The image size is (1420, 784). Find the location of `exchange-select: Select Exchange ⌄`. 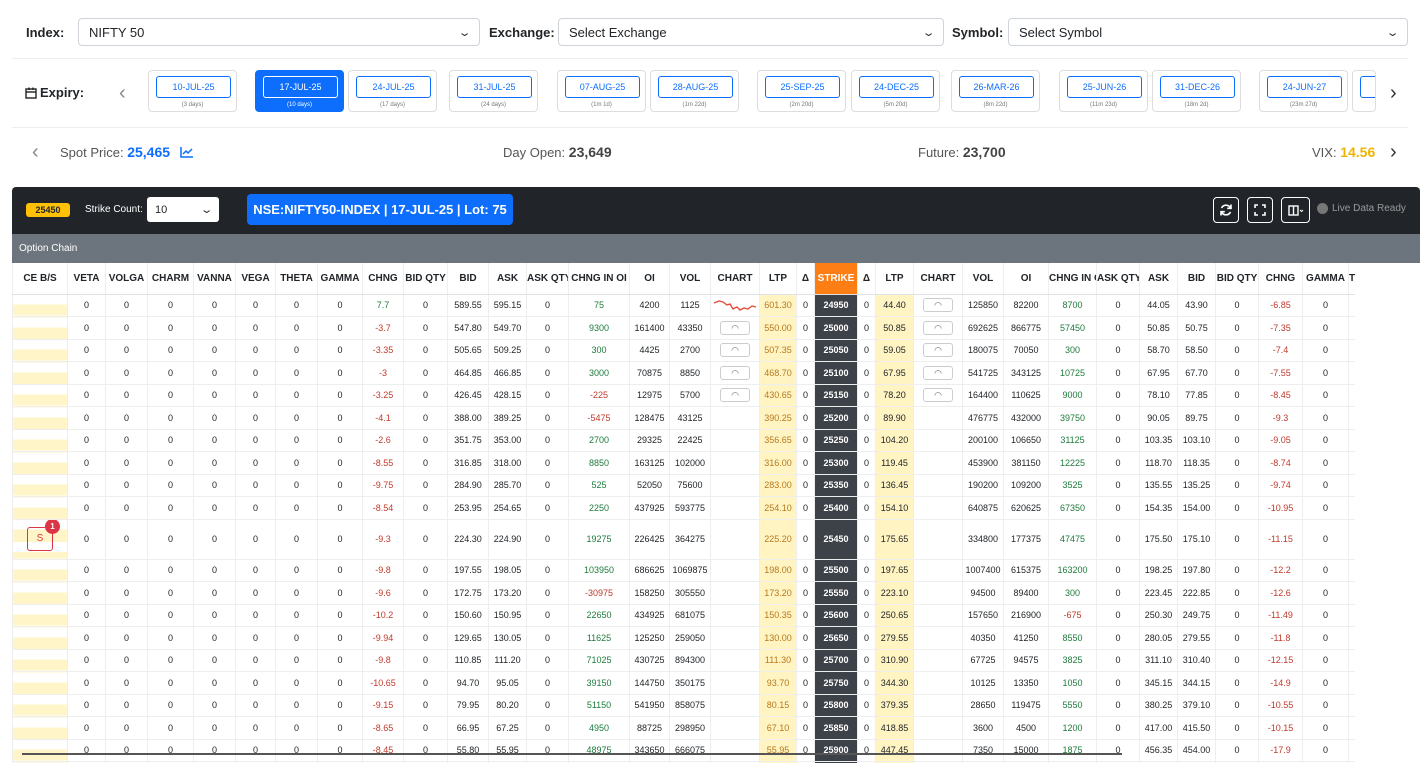

exchange-select: Select Exchange ⌄ is located at coordinates (751, 32).